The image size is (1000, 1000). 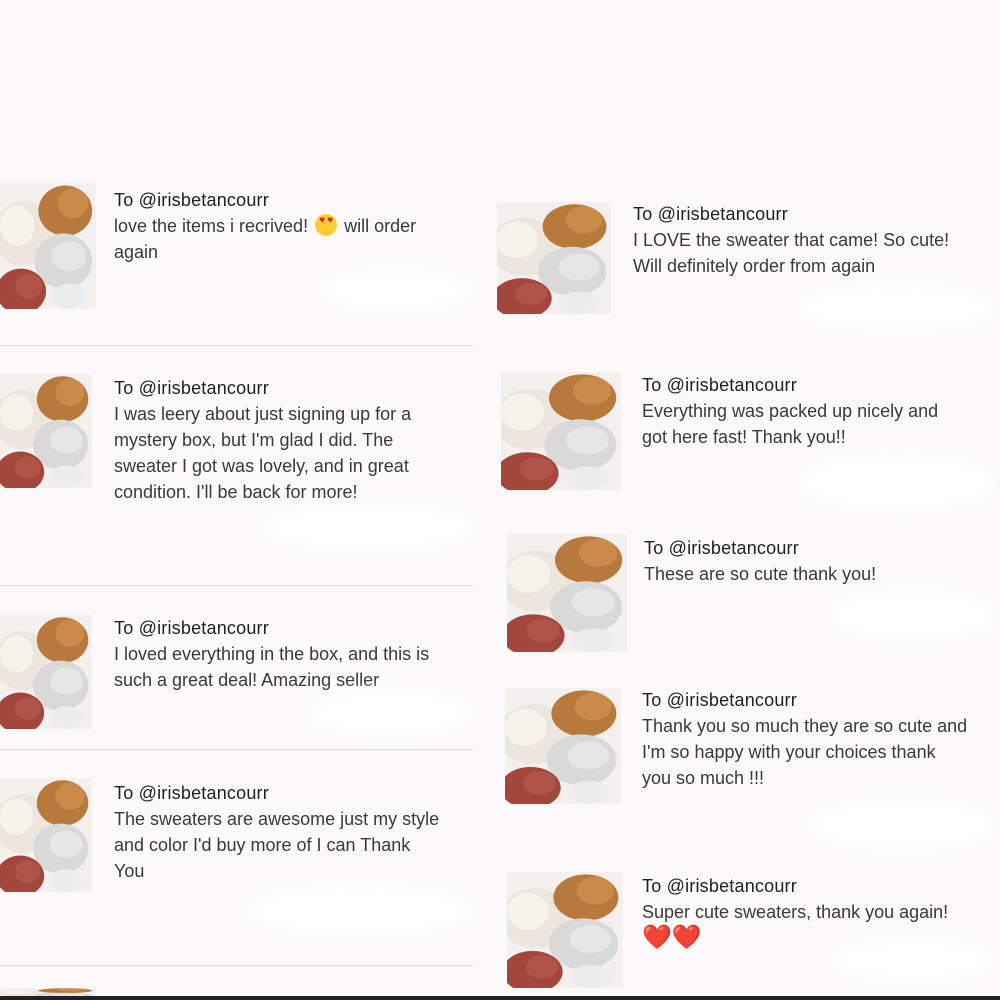 I want to click on review-text: These are so cute thank you!, so click(x=760, y=574).